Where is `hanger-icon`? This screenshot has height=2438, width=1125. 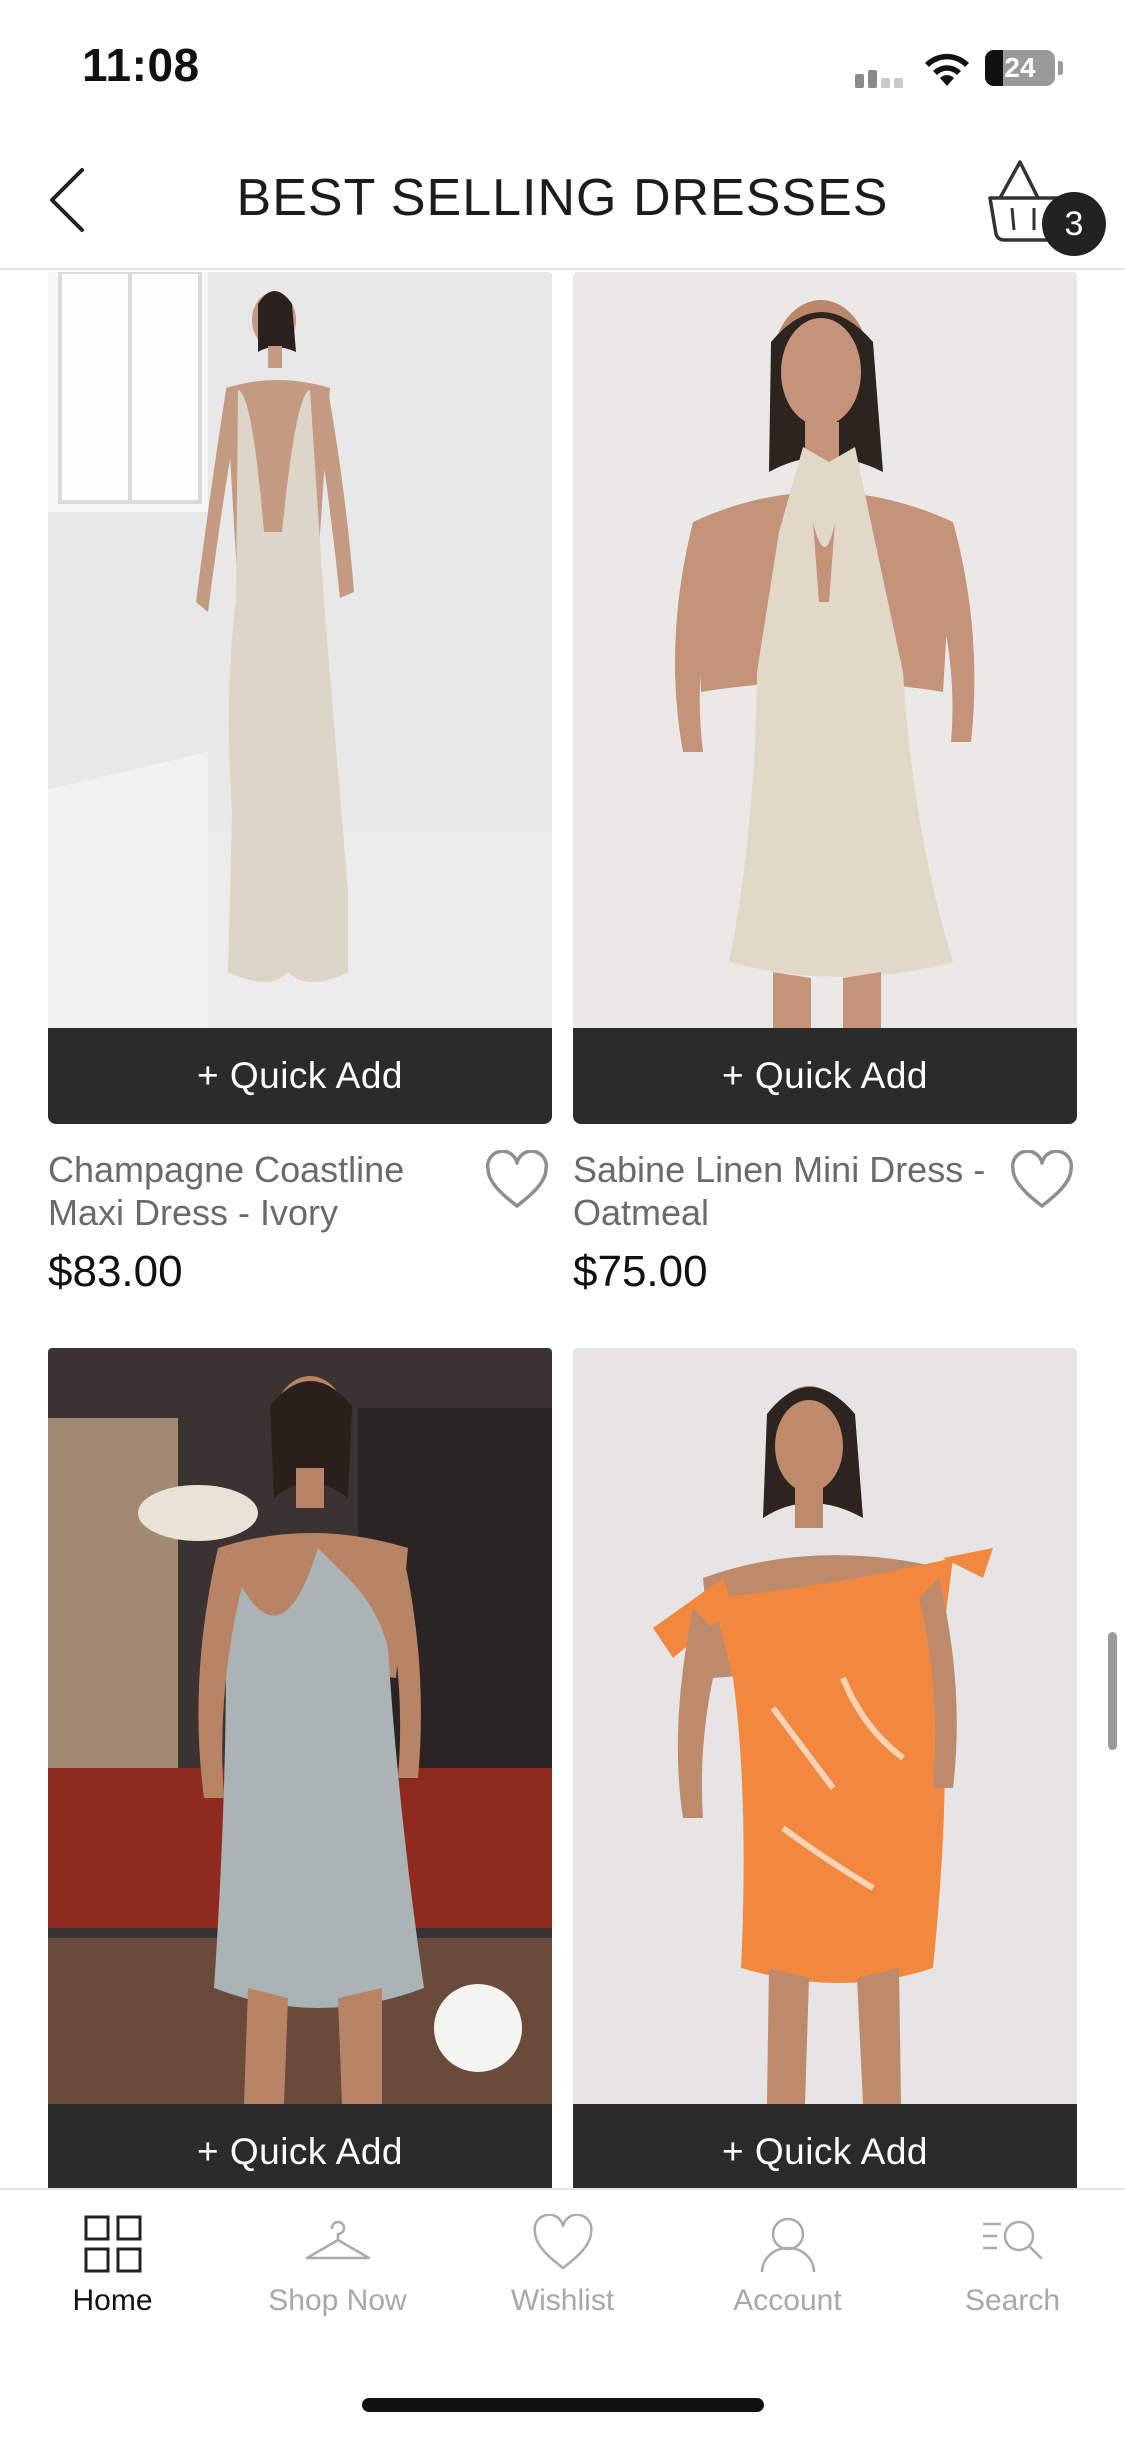 hanger-icon is located at coordinates (337, 2240).